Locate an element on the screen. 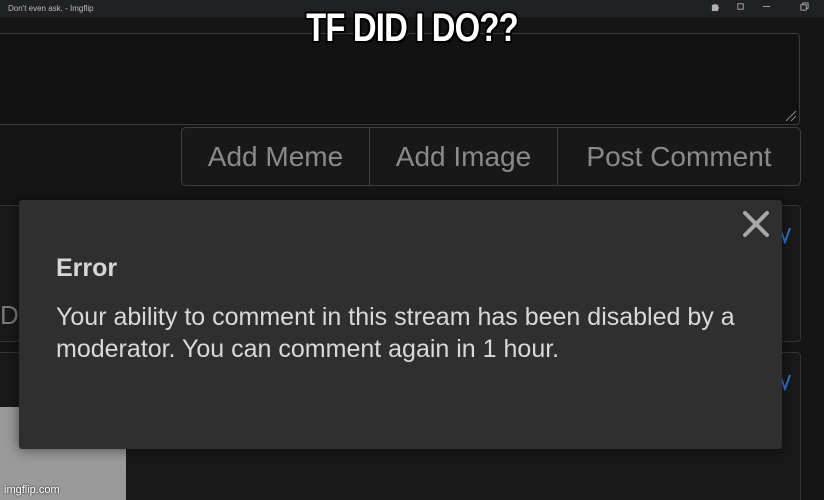 The height and width of the screenshot is (500, 824). partial-text: D is located at coordinates (9, 315).